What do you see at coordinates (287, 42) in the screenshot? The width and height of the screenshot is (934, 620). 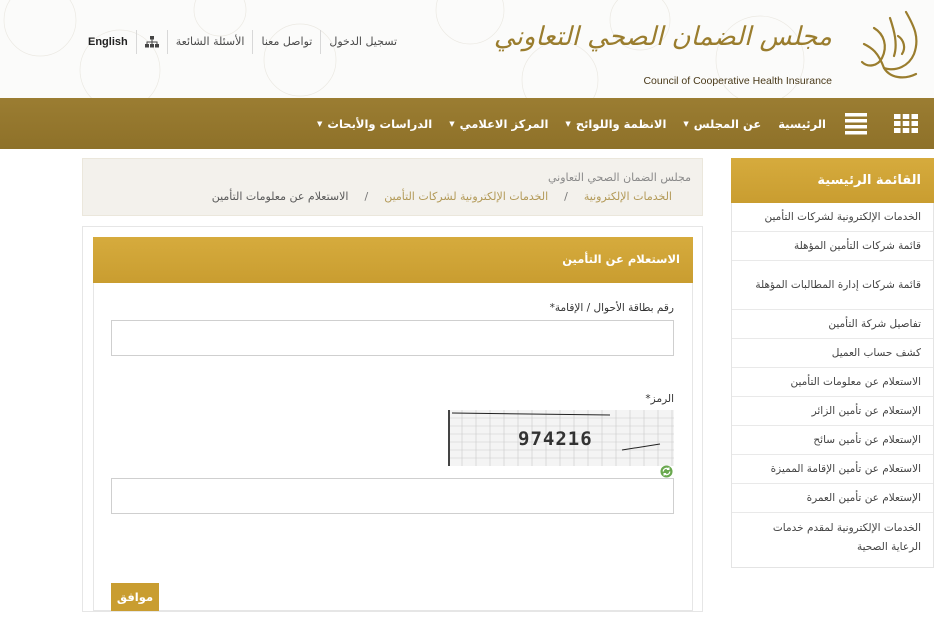 I see `contact-link: تواصل معنا` at bounding box center [287, 42].